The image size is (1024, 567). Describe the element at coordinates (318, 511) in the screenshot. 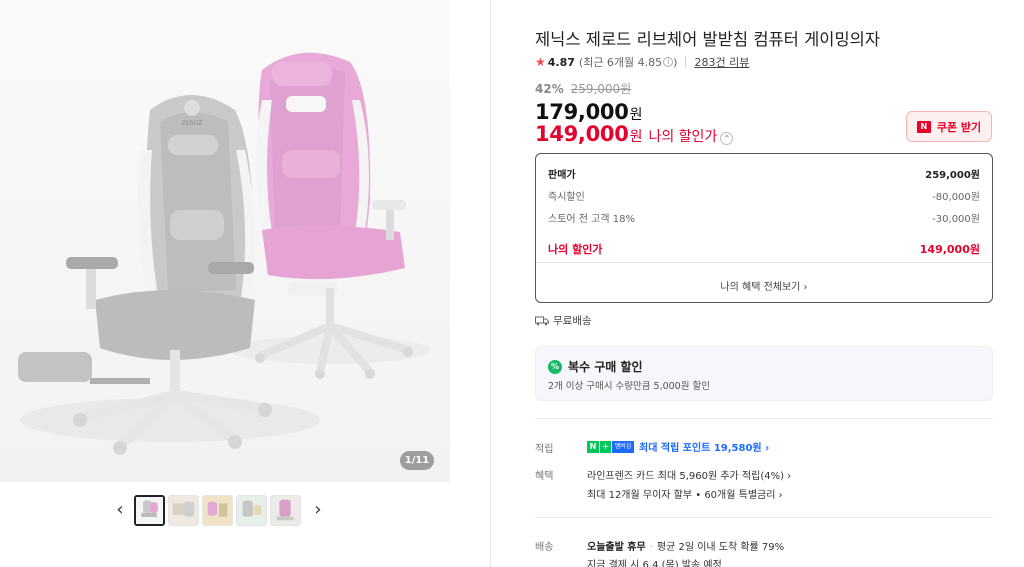

I see `thumbnail-next-button: ›` at that location.